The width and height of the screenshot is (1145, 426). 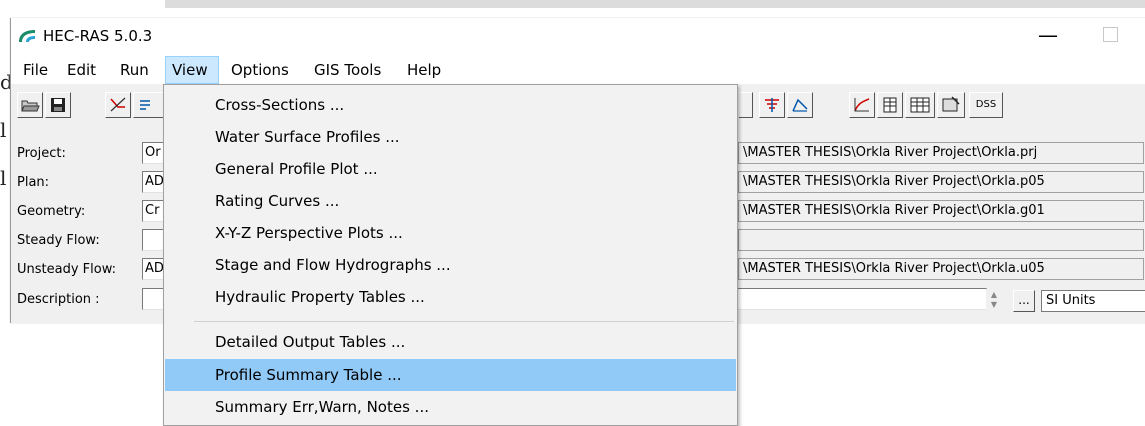 I want to click on water-surface-button, so click(x=772, y=105).